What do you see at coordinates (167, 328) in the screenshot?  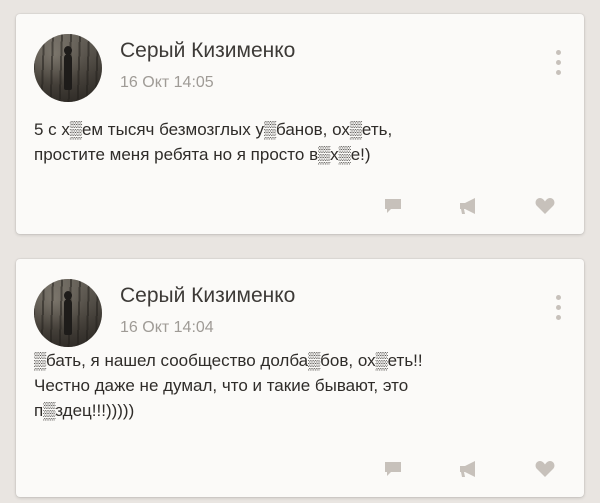 I see `post-date: 16 Окт 14:04` at bounding box center [167, 328].